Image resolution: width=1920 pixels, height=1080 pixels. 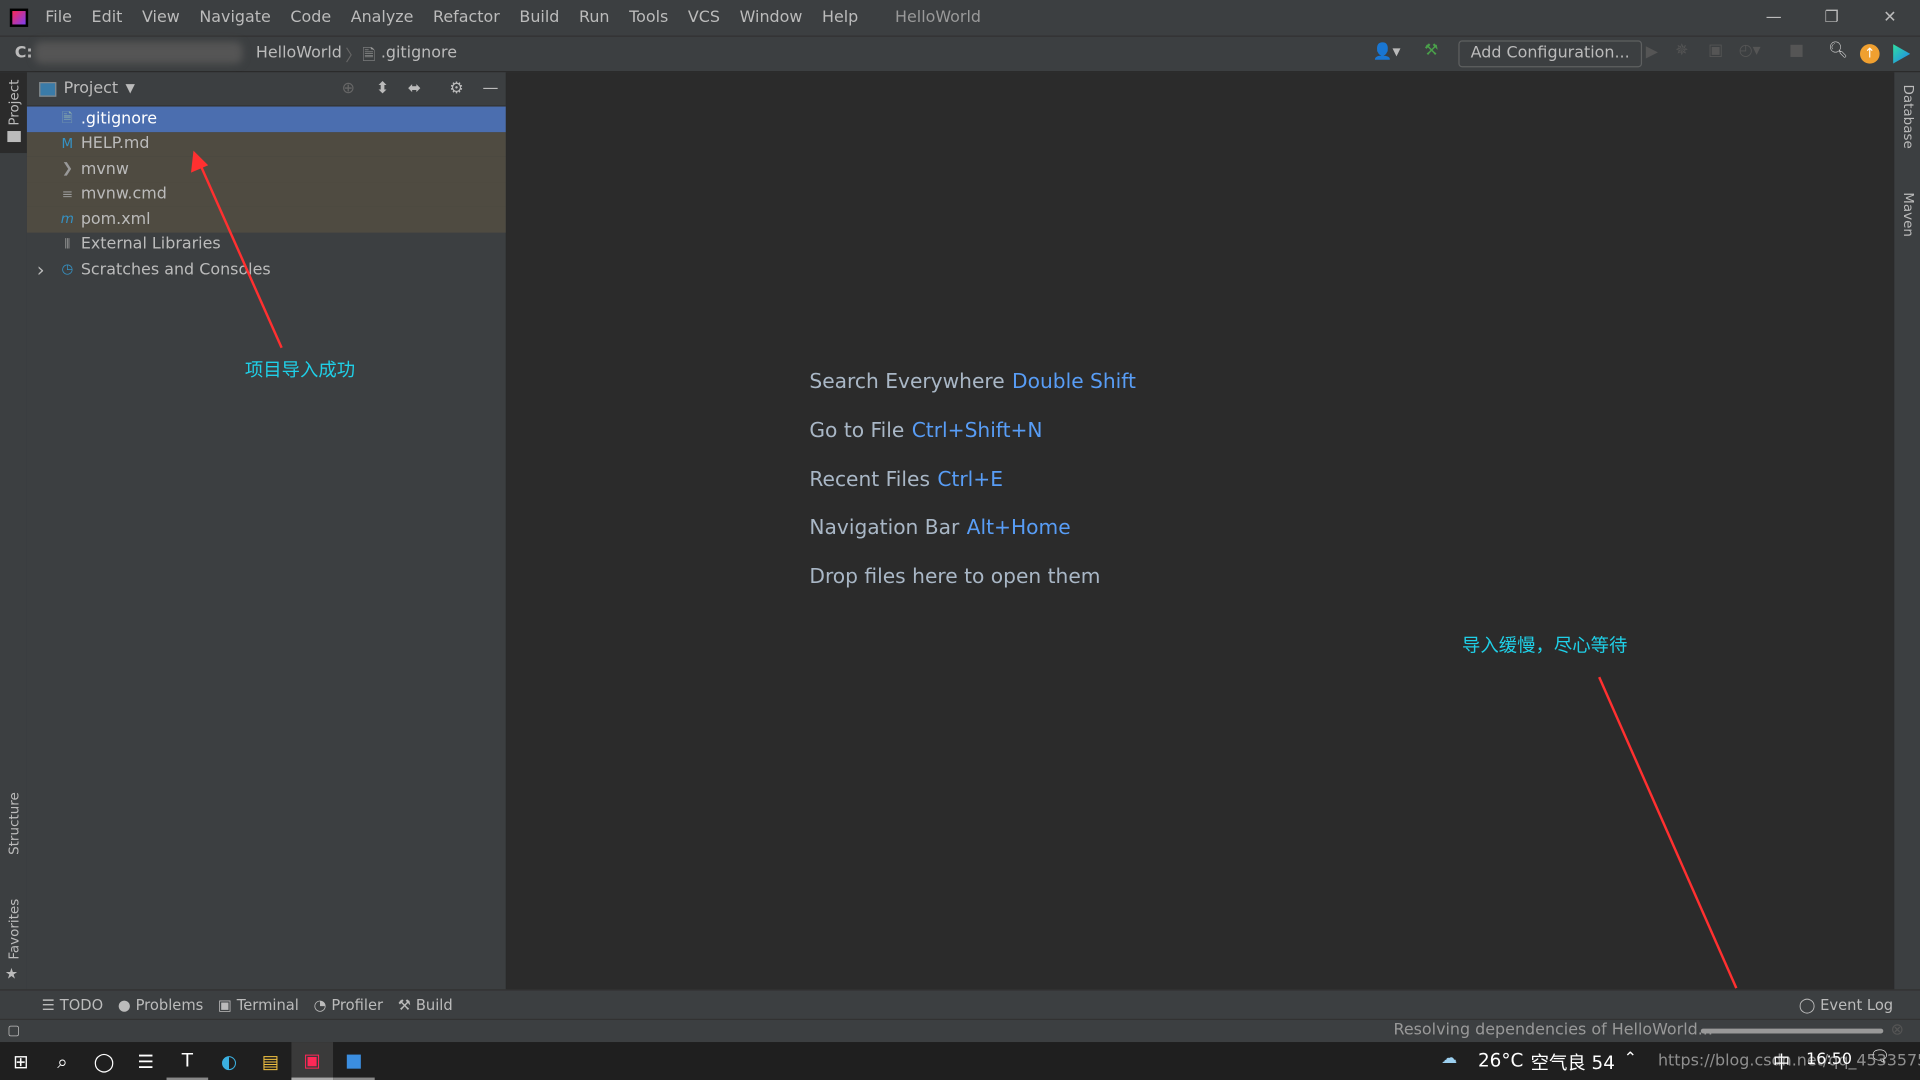 I want to click on blurred-path, so click(x=138, y=52).